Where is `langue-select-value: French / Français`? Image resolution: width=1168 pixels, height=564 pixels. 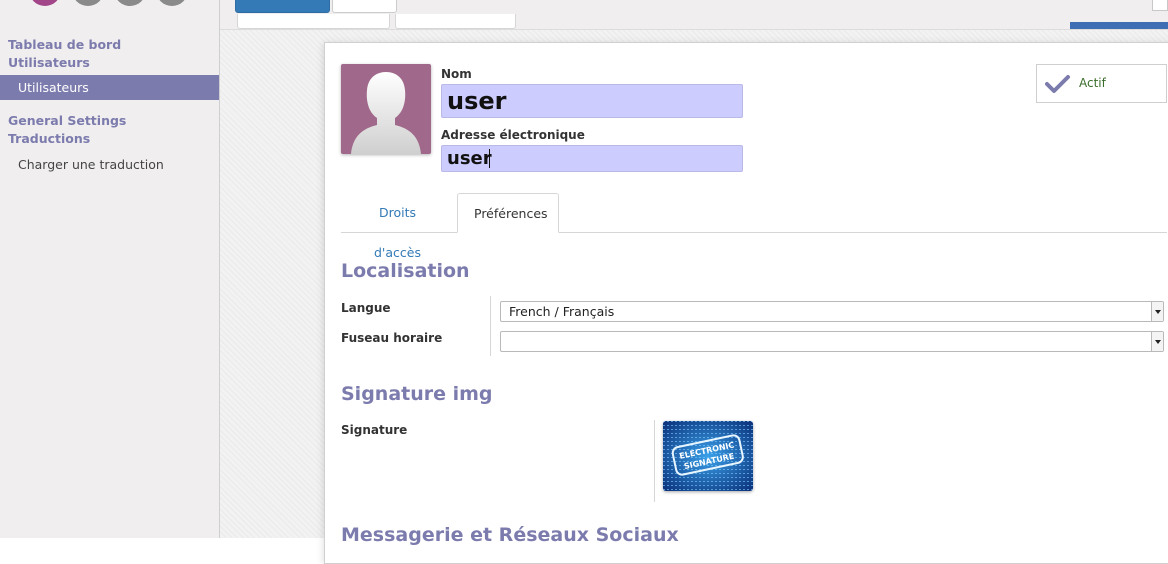
langue-select-value: French / Français is located at coordinates (562, 311).